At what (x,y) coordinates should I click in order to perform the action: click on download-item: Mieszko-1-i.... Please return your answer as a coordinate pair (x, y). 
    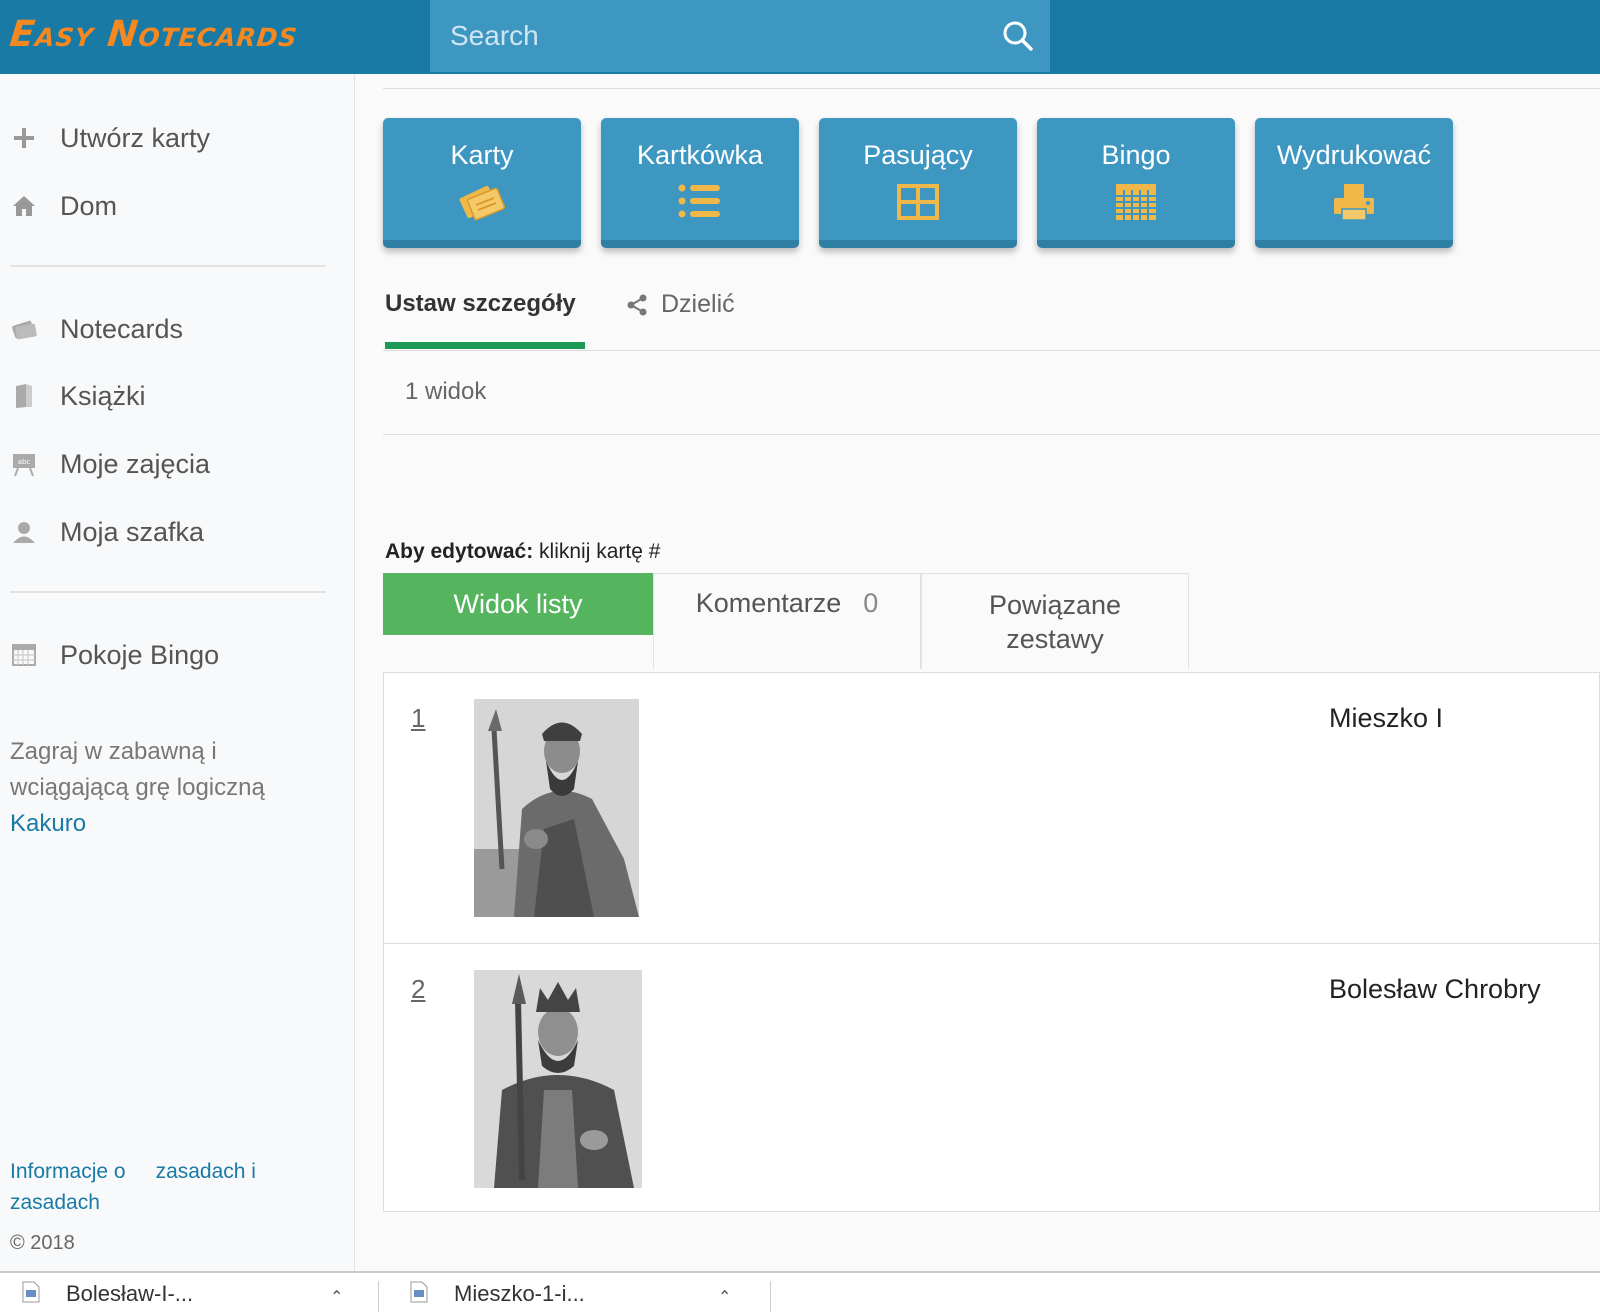
    Looking at the image, I should click on (497, 1296).